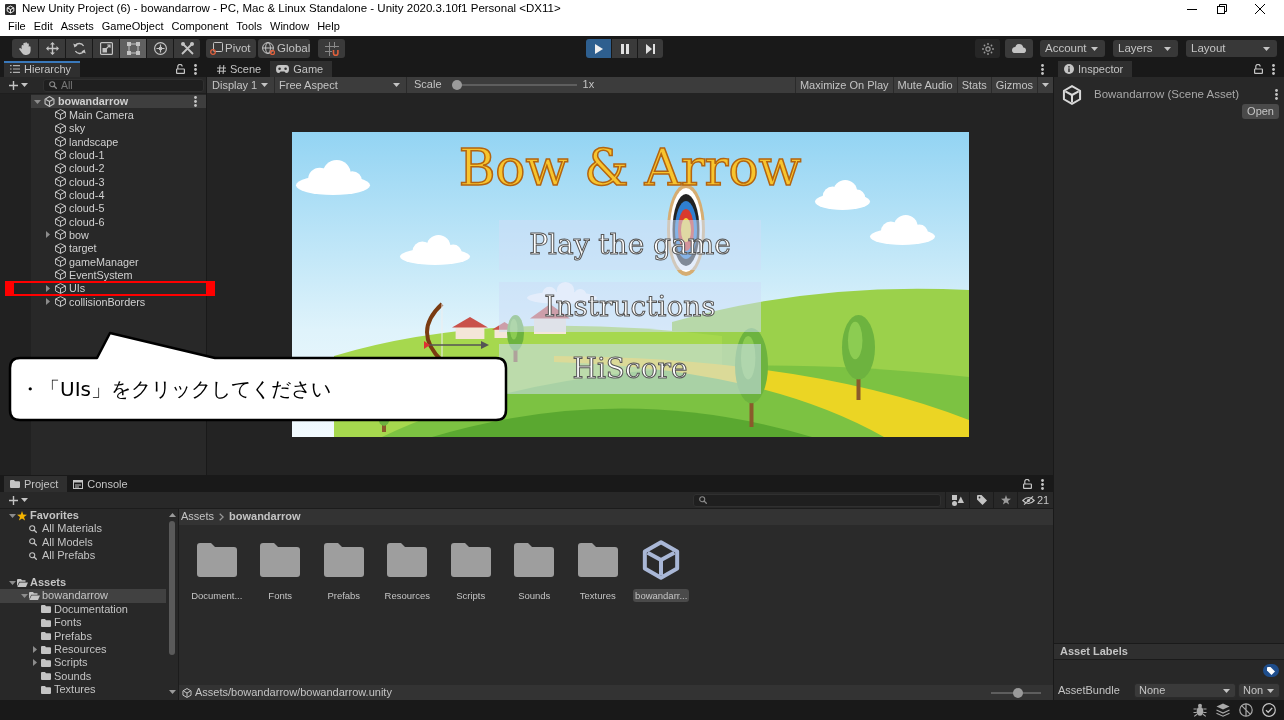 The width and height of the screenshot is (1284, 720). What do you see at coordinates (1260, 111) in the screenshot?
I see `open-button: Open` at bounding box center [1260, 111].